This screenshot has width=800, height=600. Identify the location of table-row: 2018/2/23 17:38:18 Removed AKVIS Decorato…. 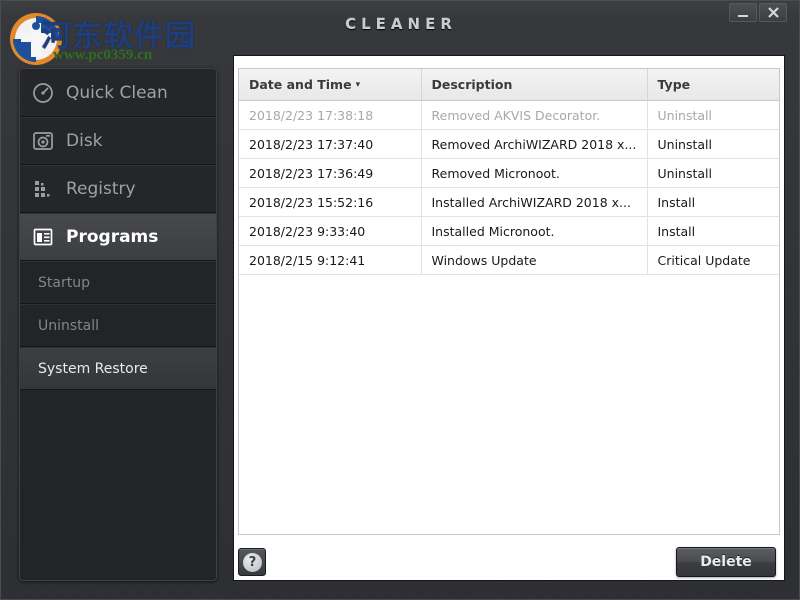
(509, 115).